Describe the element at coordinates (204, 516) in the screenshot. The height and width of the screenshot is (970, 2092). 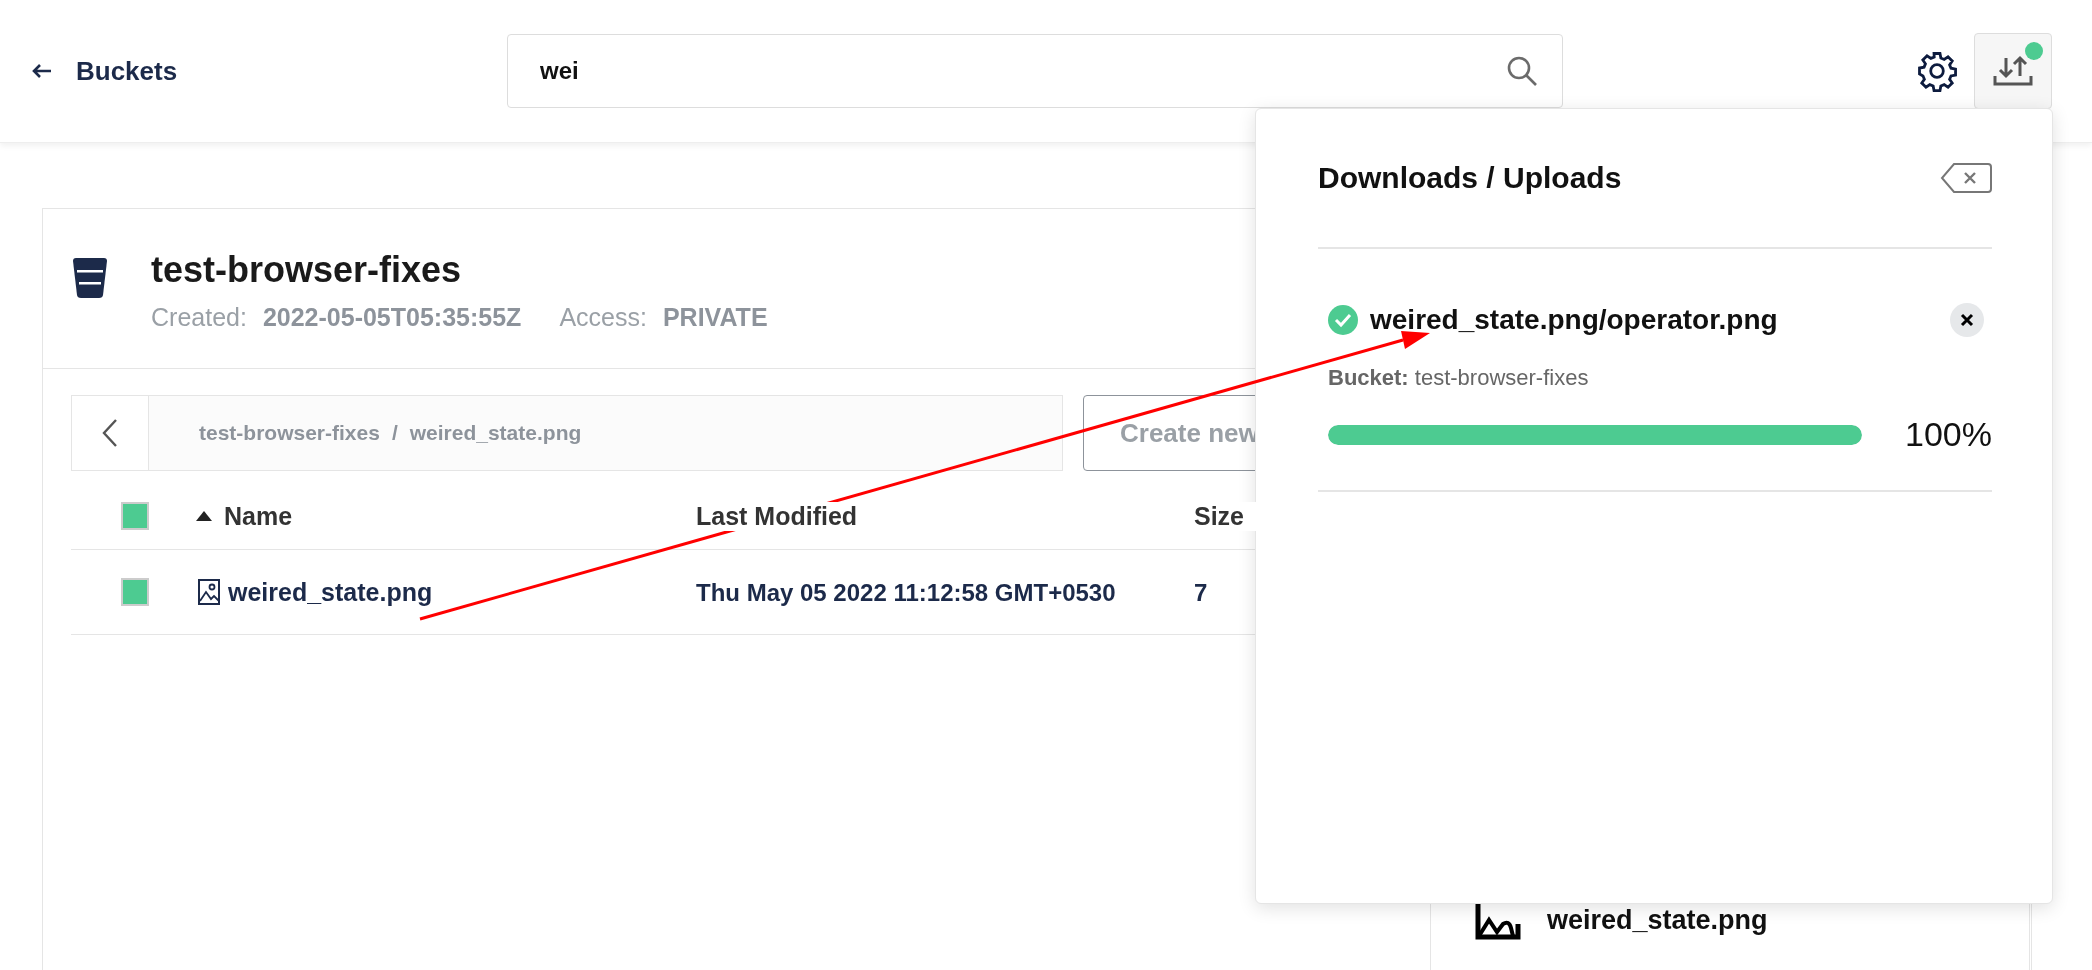
I see `sort-up-icon` at that location.